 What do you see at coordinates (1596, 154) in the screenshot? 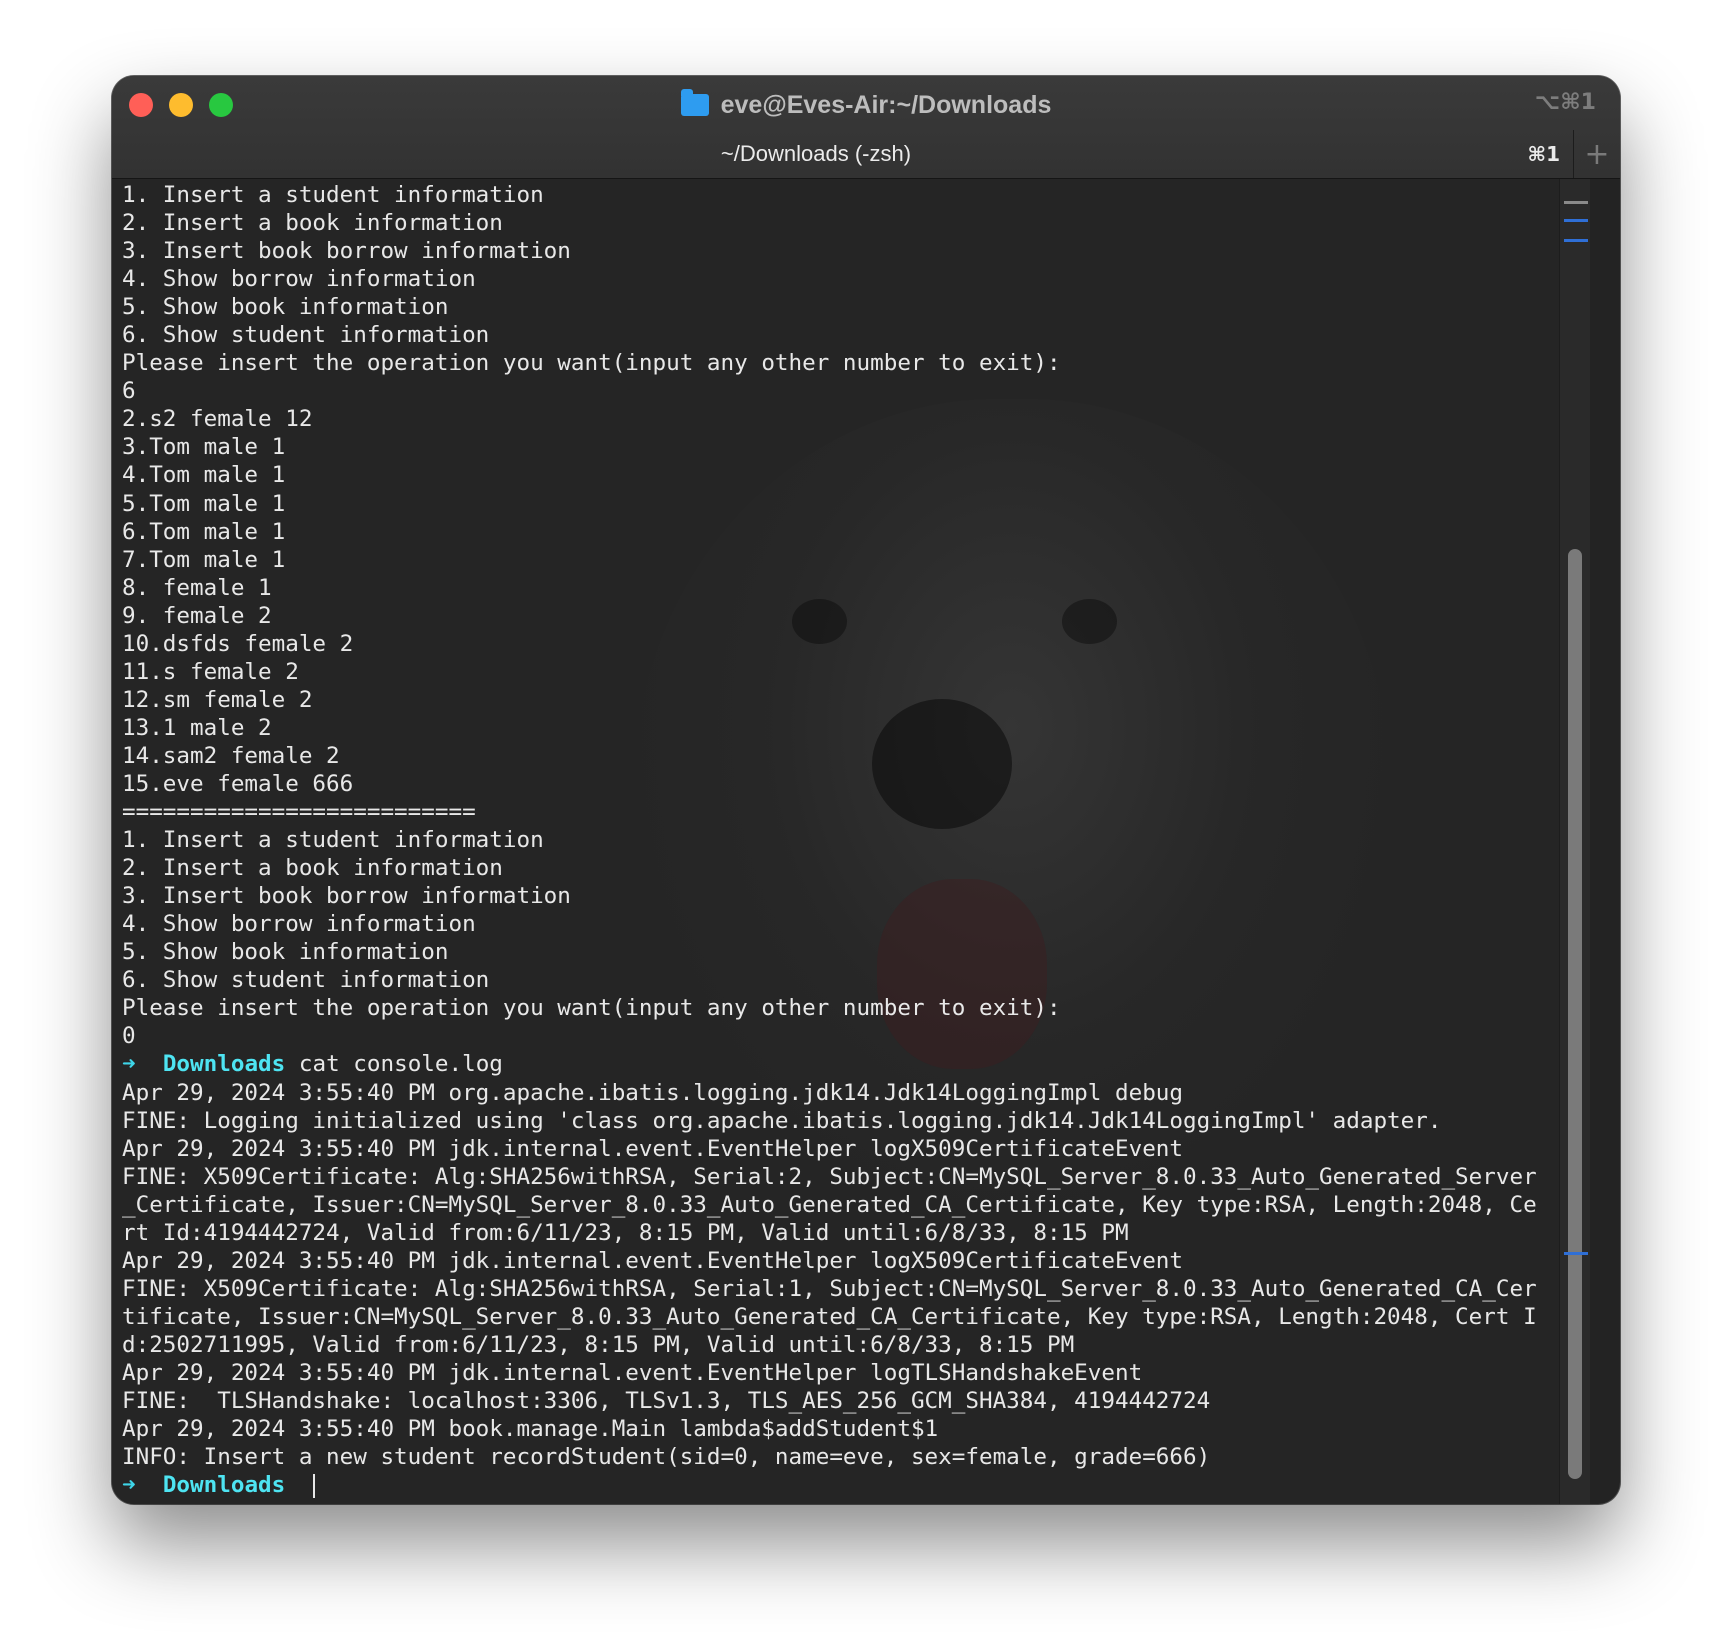
I see `new-tab-button: +` at bounding box center [1596, 154].